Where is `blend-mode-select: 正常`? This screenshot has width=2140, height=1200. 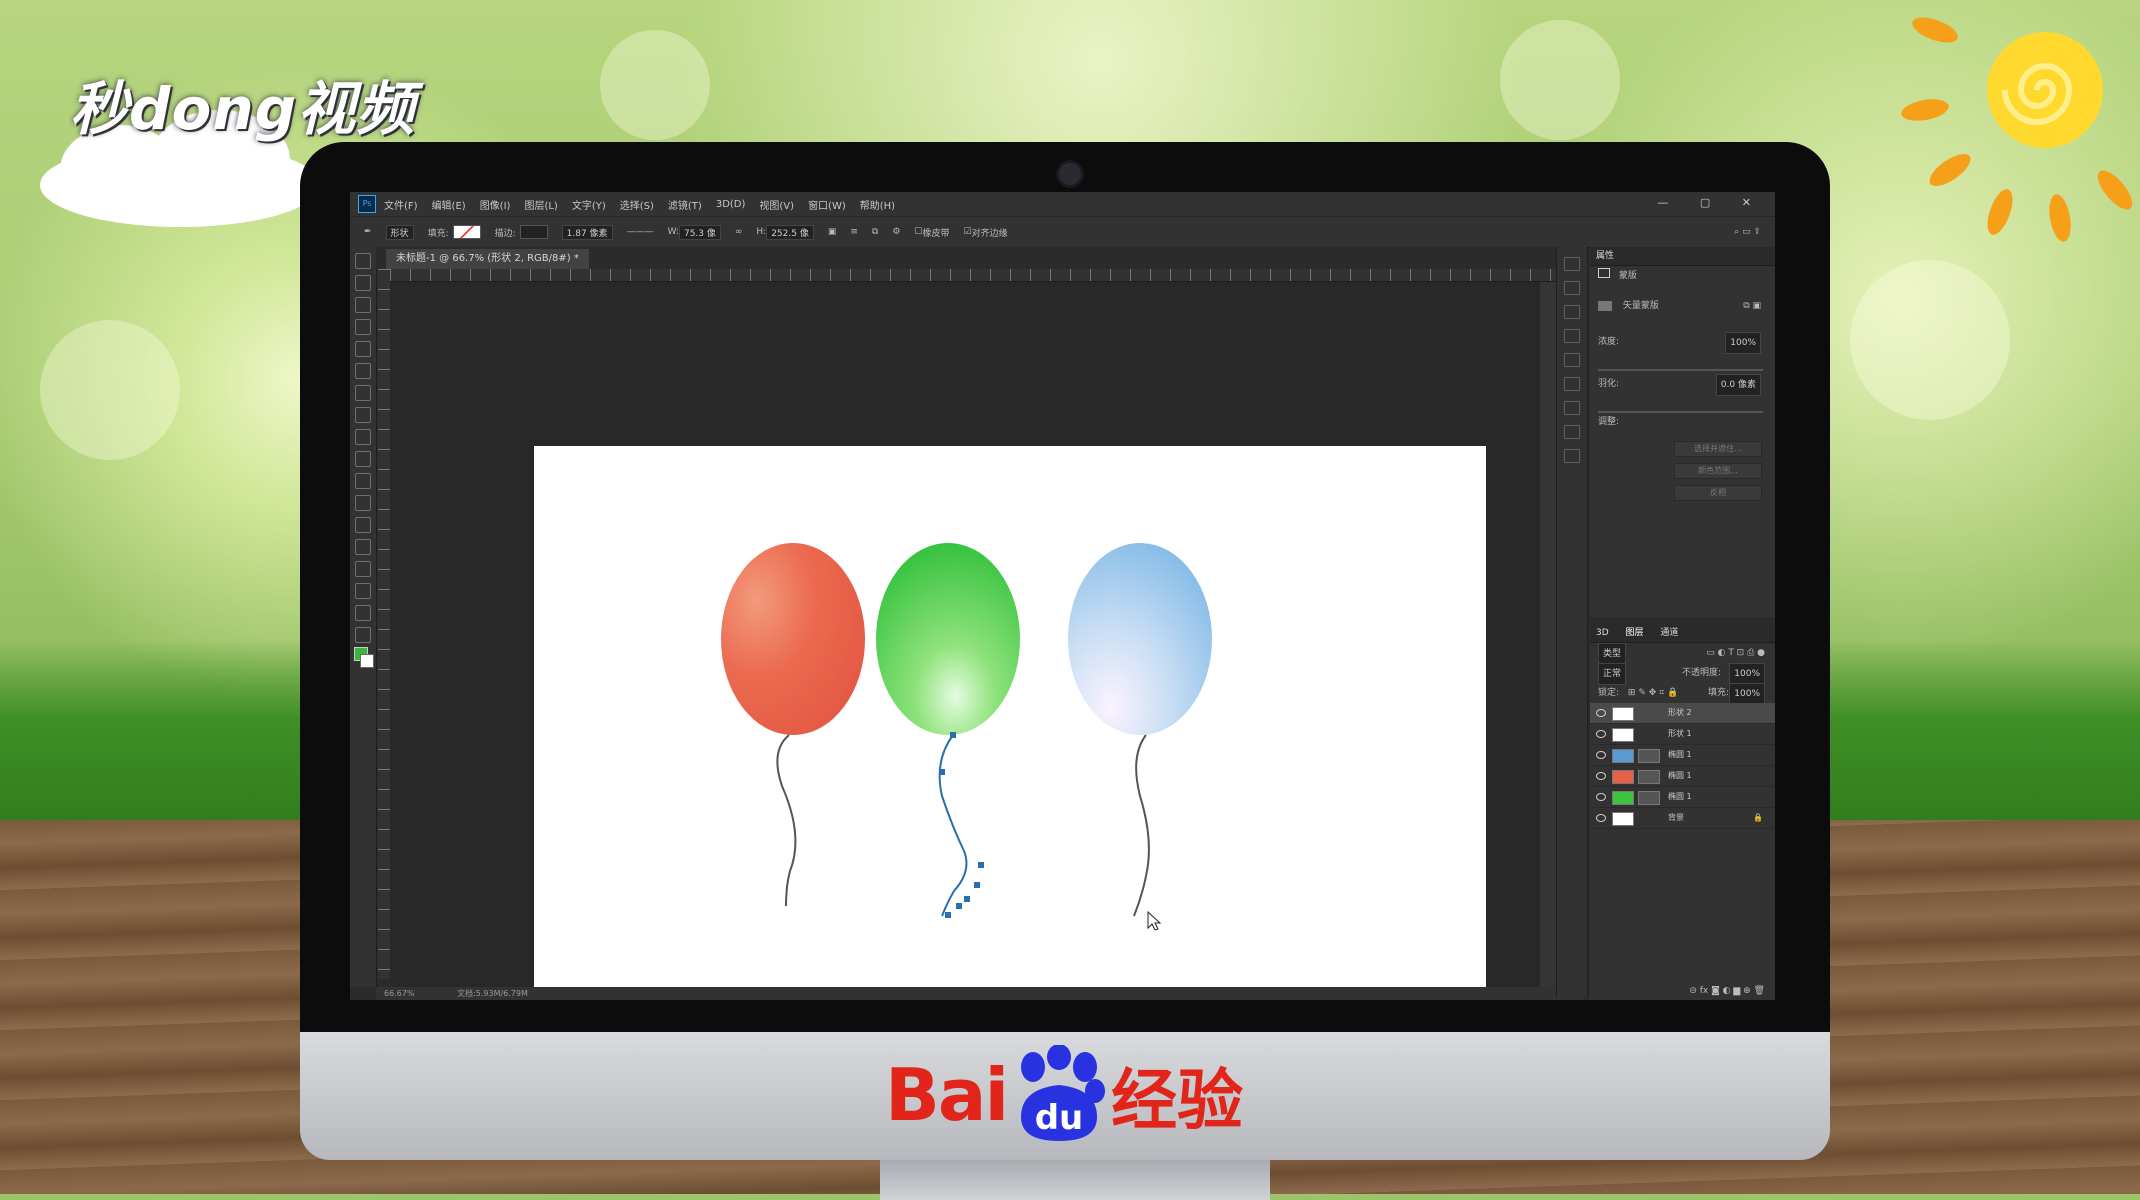 blend-mode-select: 正常 is located at coordinates (1612, 674).